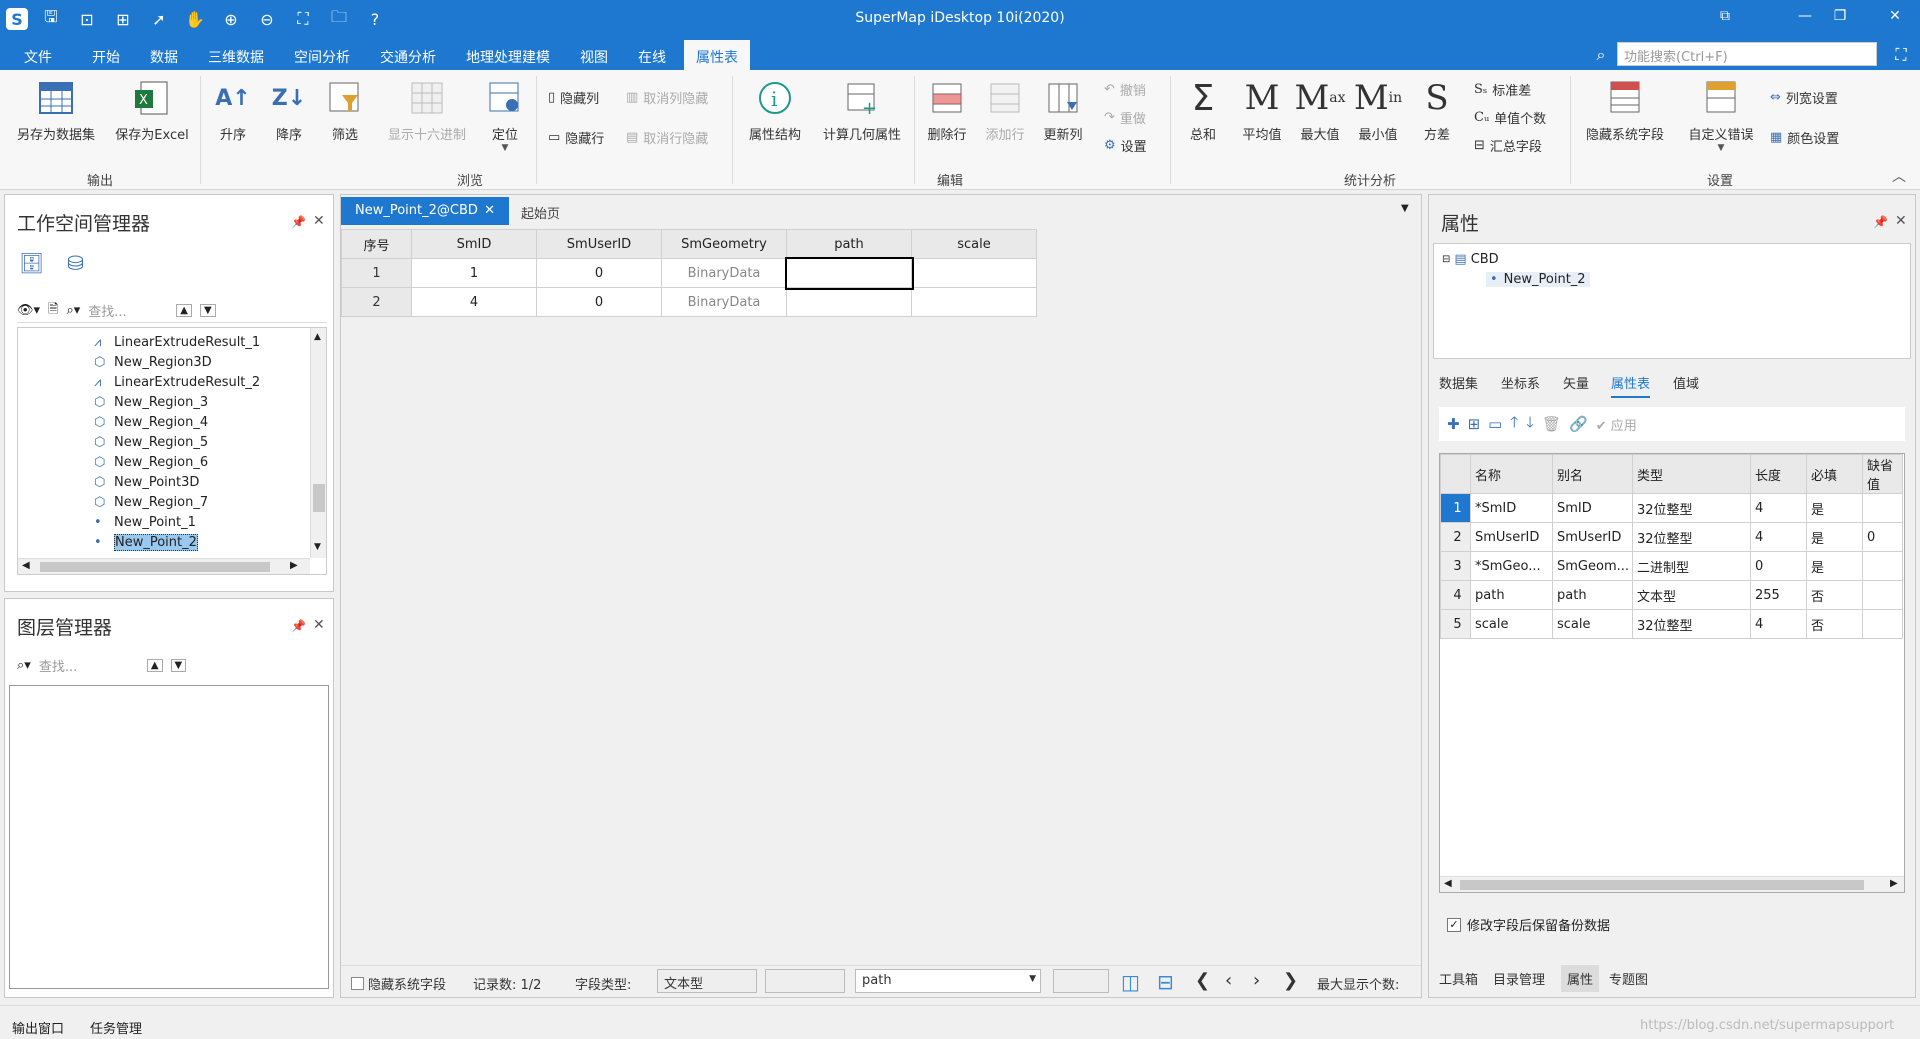  What do you see at coordinates (1628, 978) in the screenshot?
I see `tab-thematic-map: 专题图` at bounding box center [1628, 978].